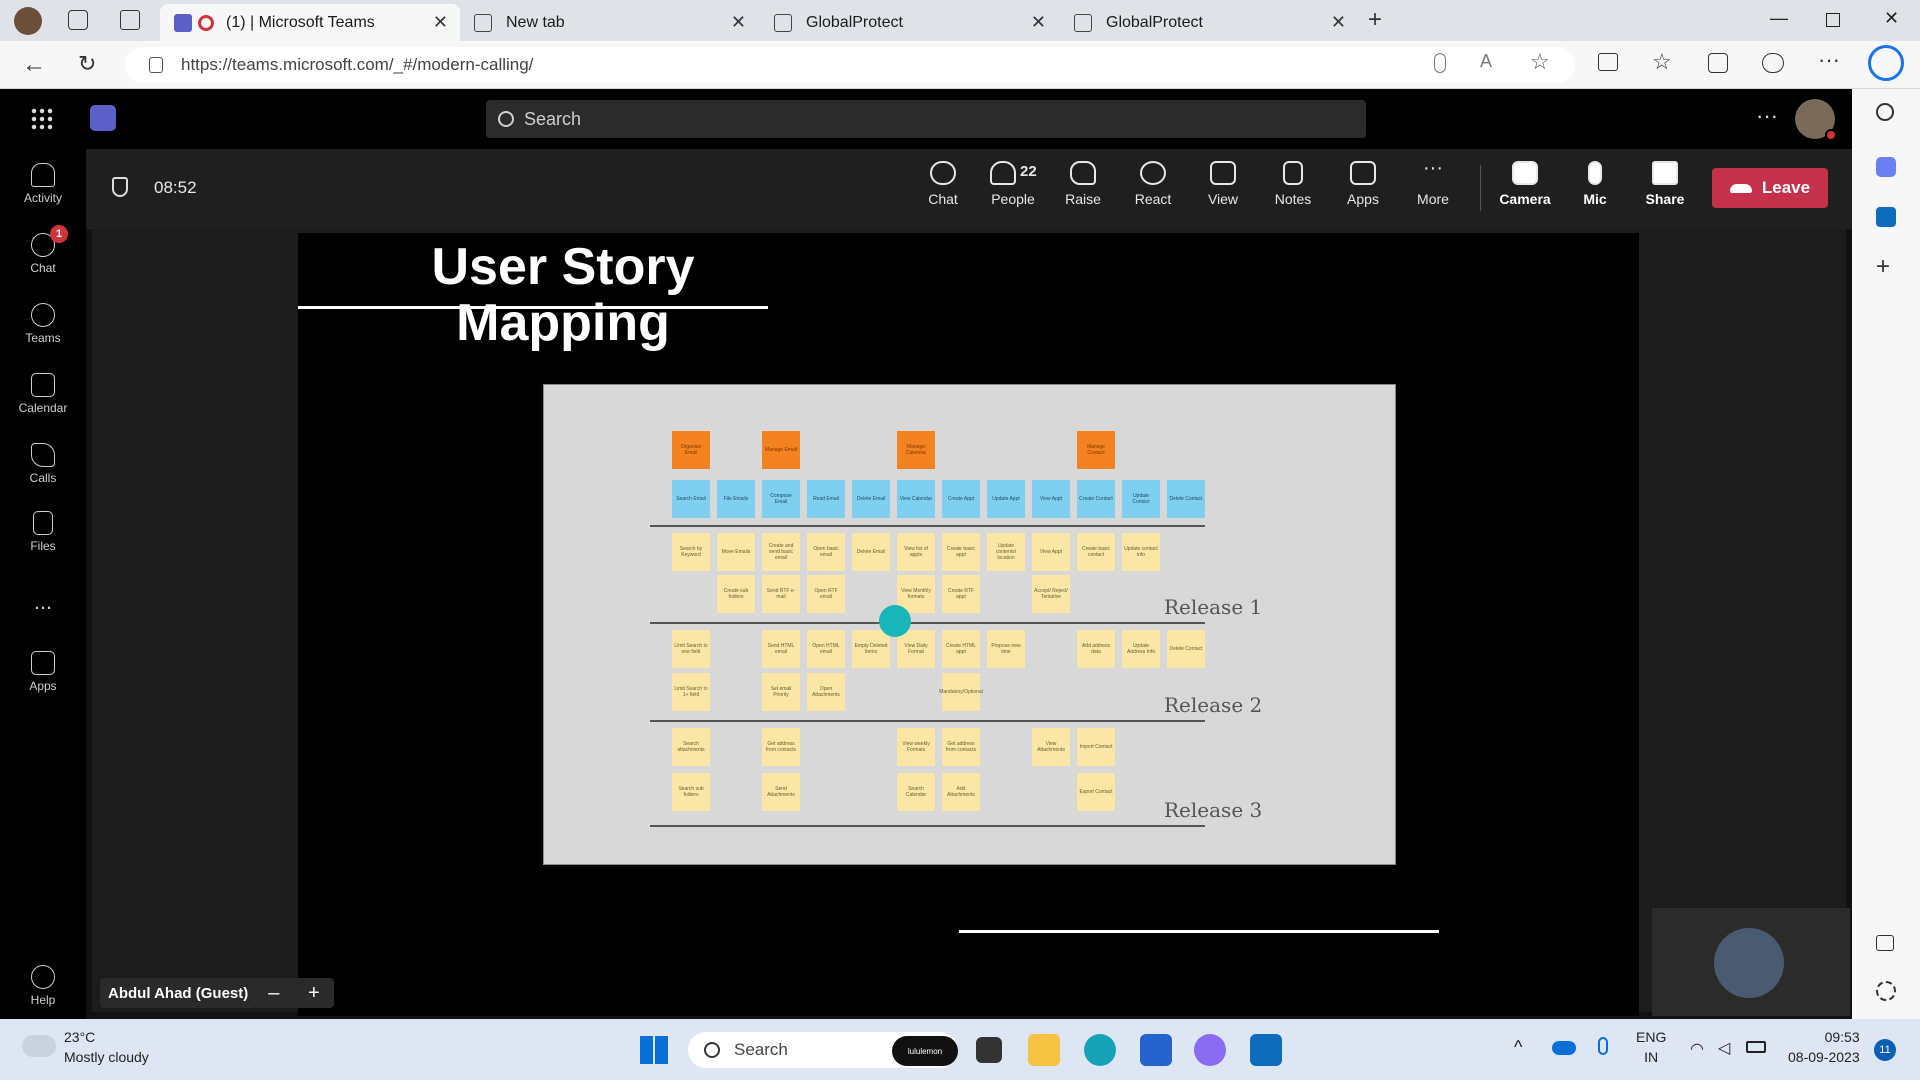  I want to click on tab-globalprotect-2: GlobalProtect ✕, so click(1210, 22).